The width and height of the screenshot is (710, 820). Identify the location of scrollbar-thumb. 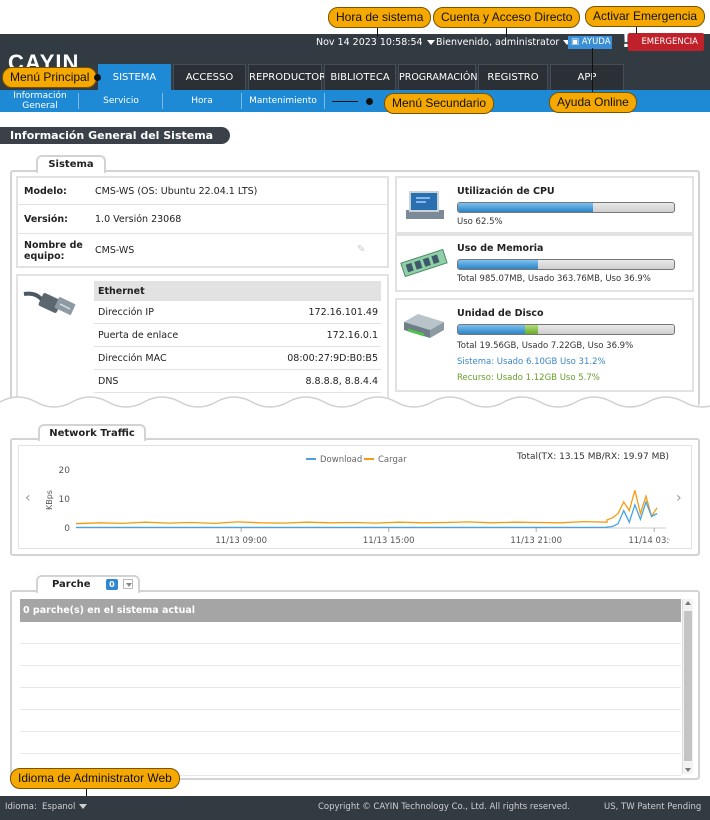
(688, 686).